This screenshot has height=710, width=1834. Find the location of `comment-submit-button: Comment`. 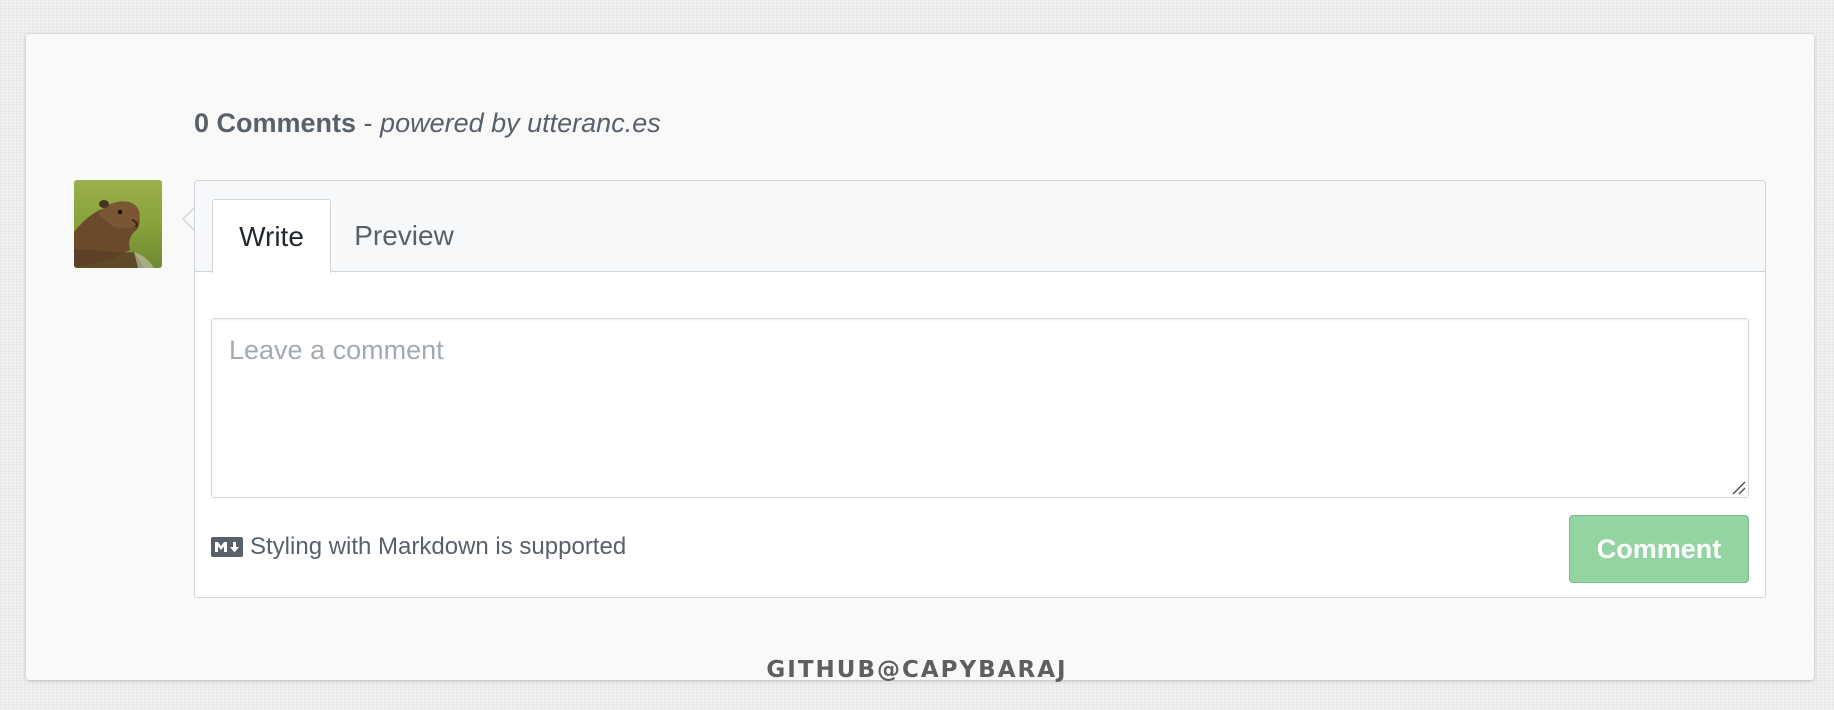

comment-submit-button: Comment is located at coordinates (1659, 549).